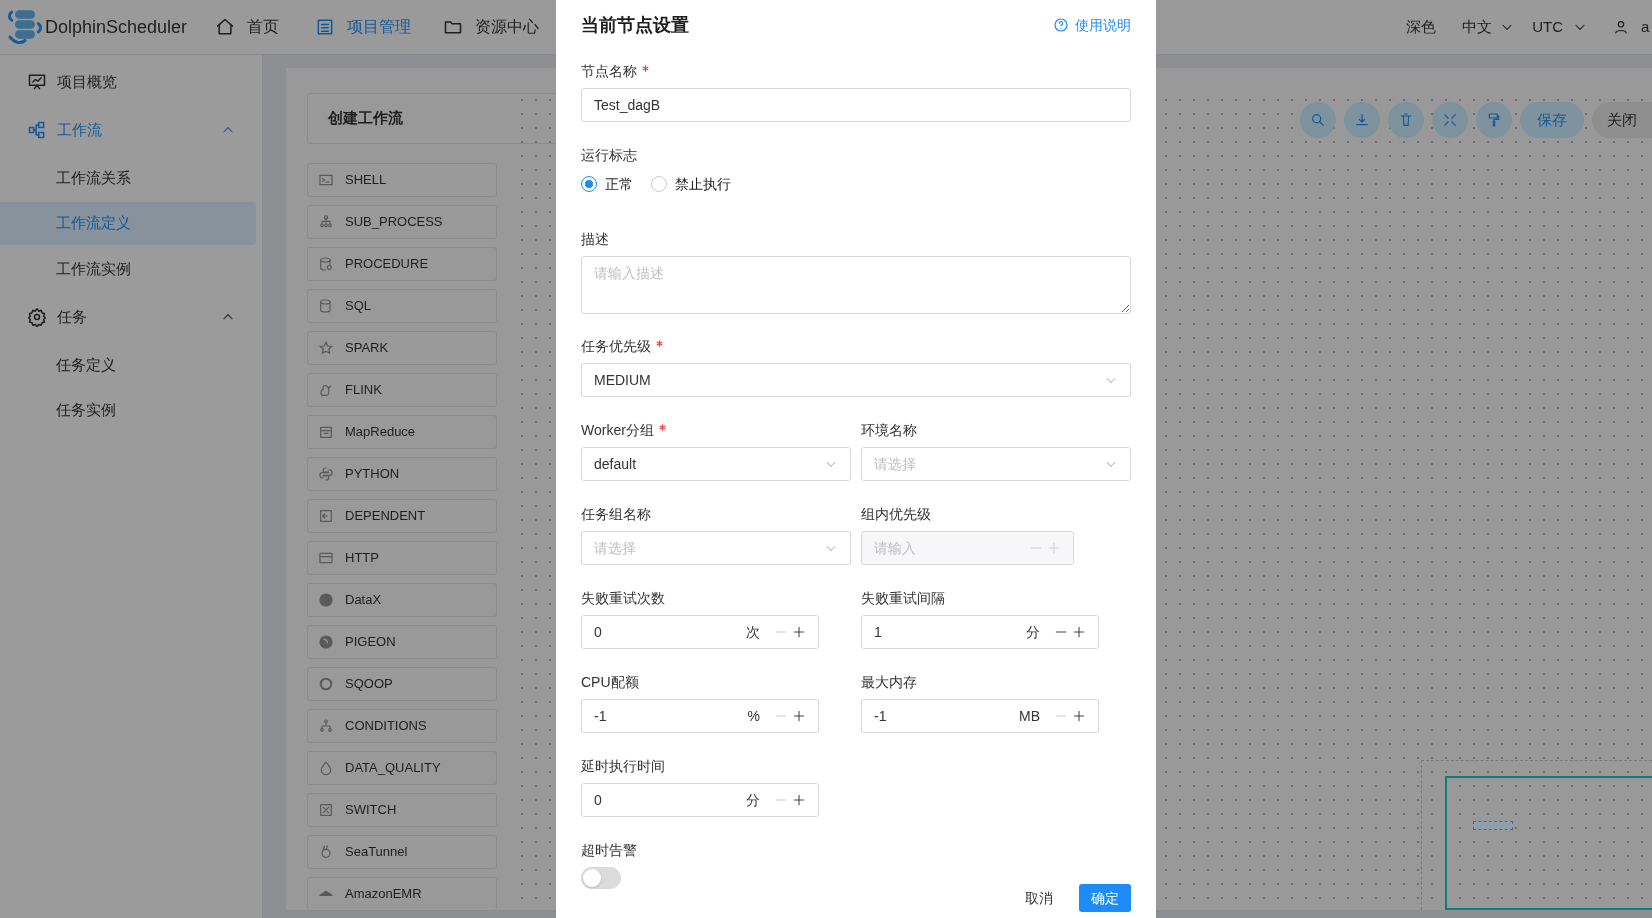 The height and width of the screenshot is (918, 1652). I want to click on delete-icon, so click(1406, 120).